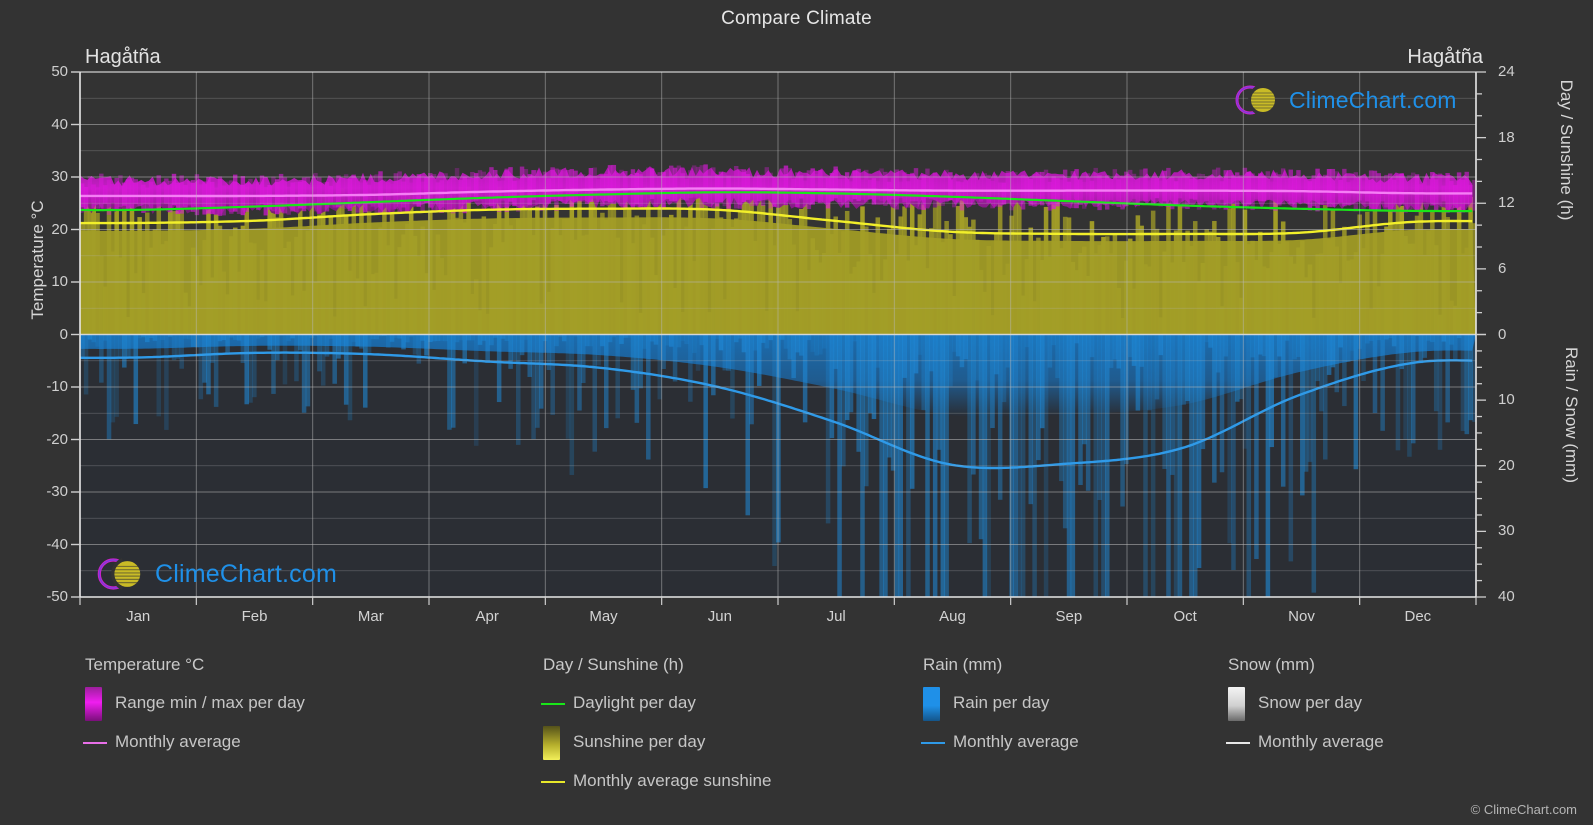  Describe the element at coordinates (1301, 616) in the screenshot. I see `x-tick-nov: Nov` at that location.